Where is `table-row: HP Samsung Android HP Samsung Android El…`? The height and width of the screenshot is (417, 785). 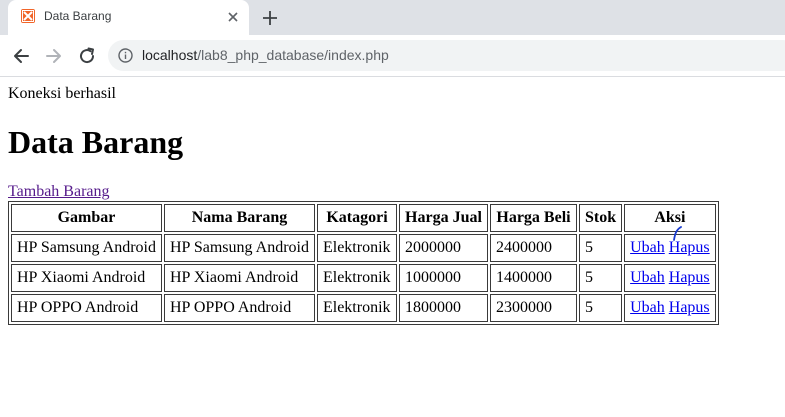 table-row: HP Samsung Android HP Samsung Android El… is located at coordinates (363, 248).